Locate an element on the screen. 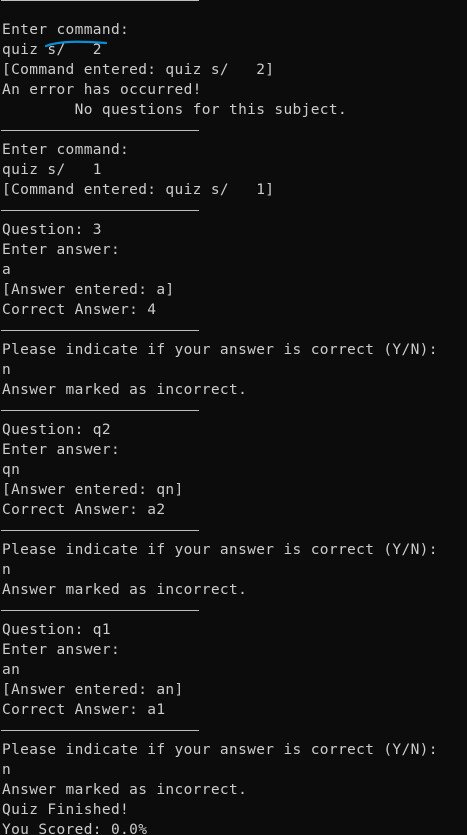 This screenshot has width=467, height=835. terminal-line: a is located at coordinates (7, 270).